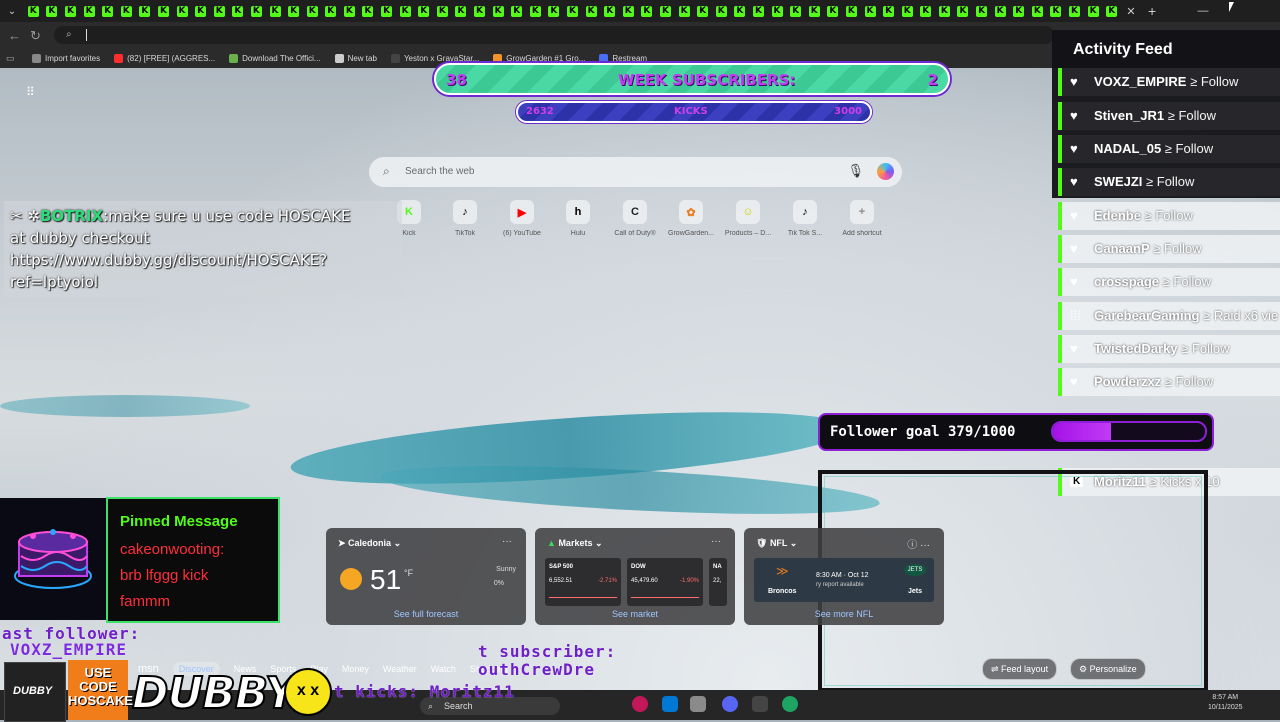 Image resolution: width=1280 pixels, height=722 pixels. I want to click on outlook-icon, so click(670, 704).